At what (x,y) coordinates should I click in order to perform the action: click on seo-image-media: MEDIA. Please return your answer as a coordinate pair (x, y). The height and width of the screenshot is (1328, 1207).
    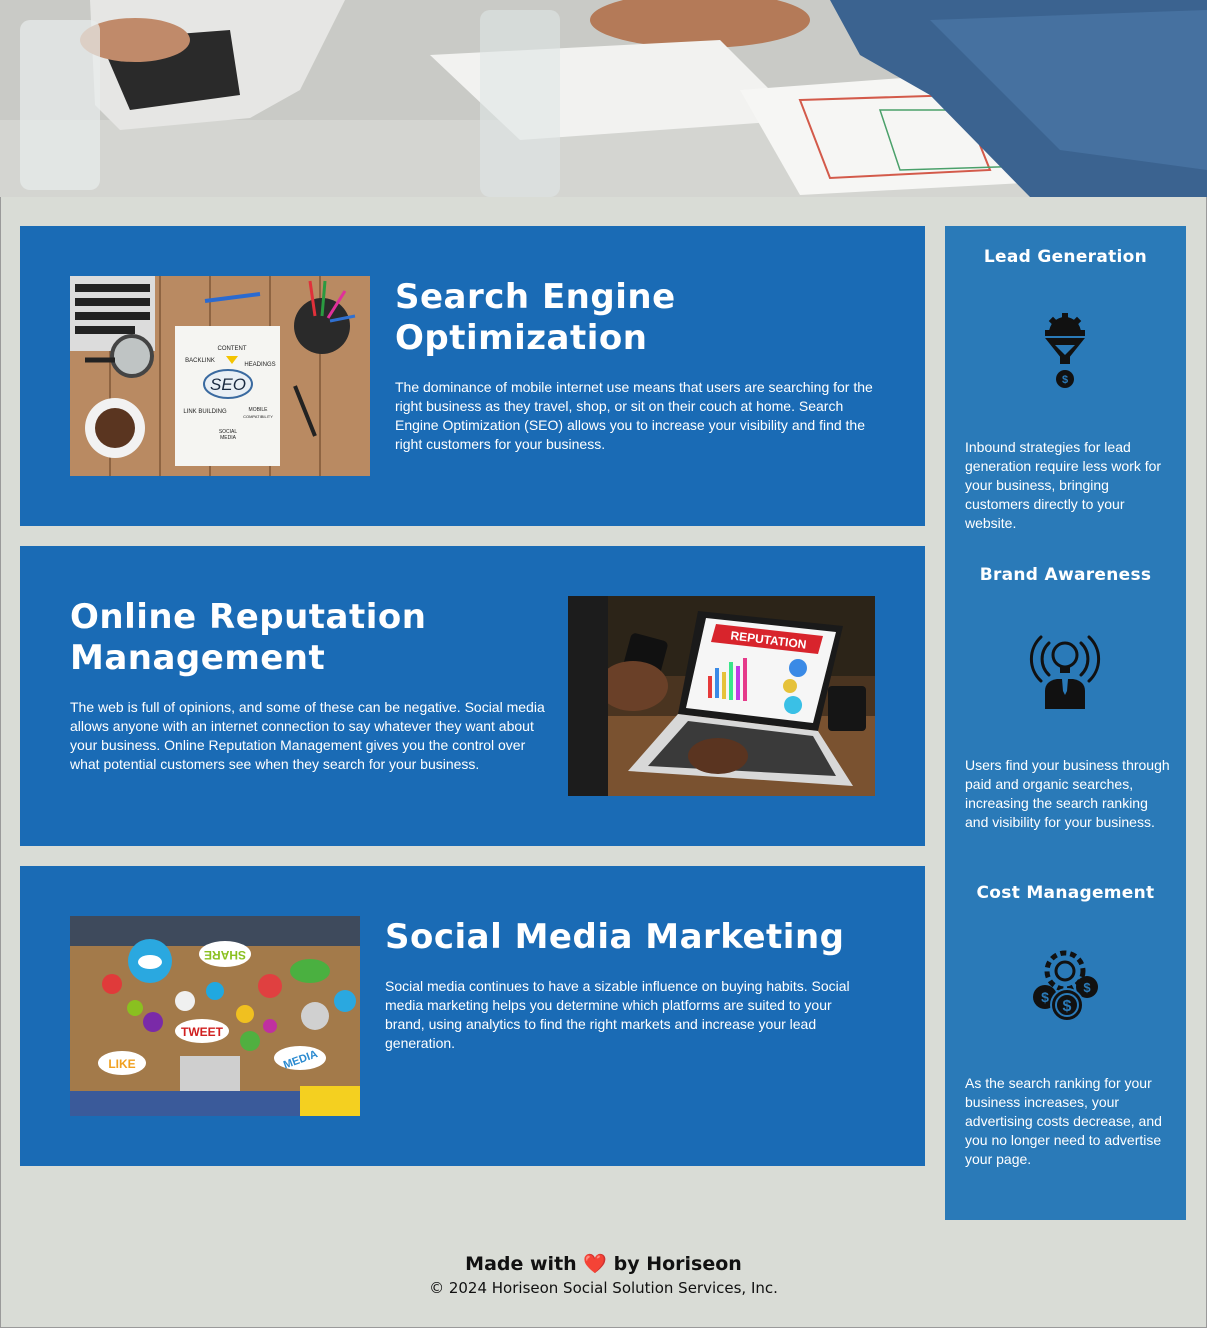
    Looking at the image, I should click on (228, 438).